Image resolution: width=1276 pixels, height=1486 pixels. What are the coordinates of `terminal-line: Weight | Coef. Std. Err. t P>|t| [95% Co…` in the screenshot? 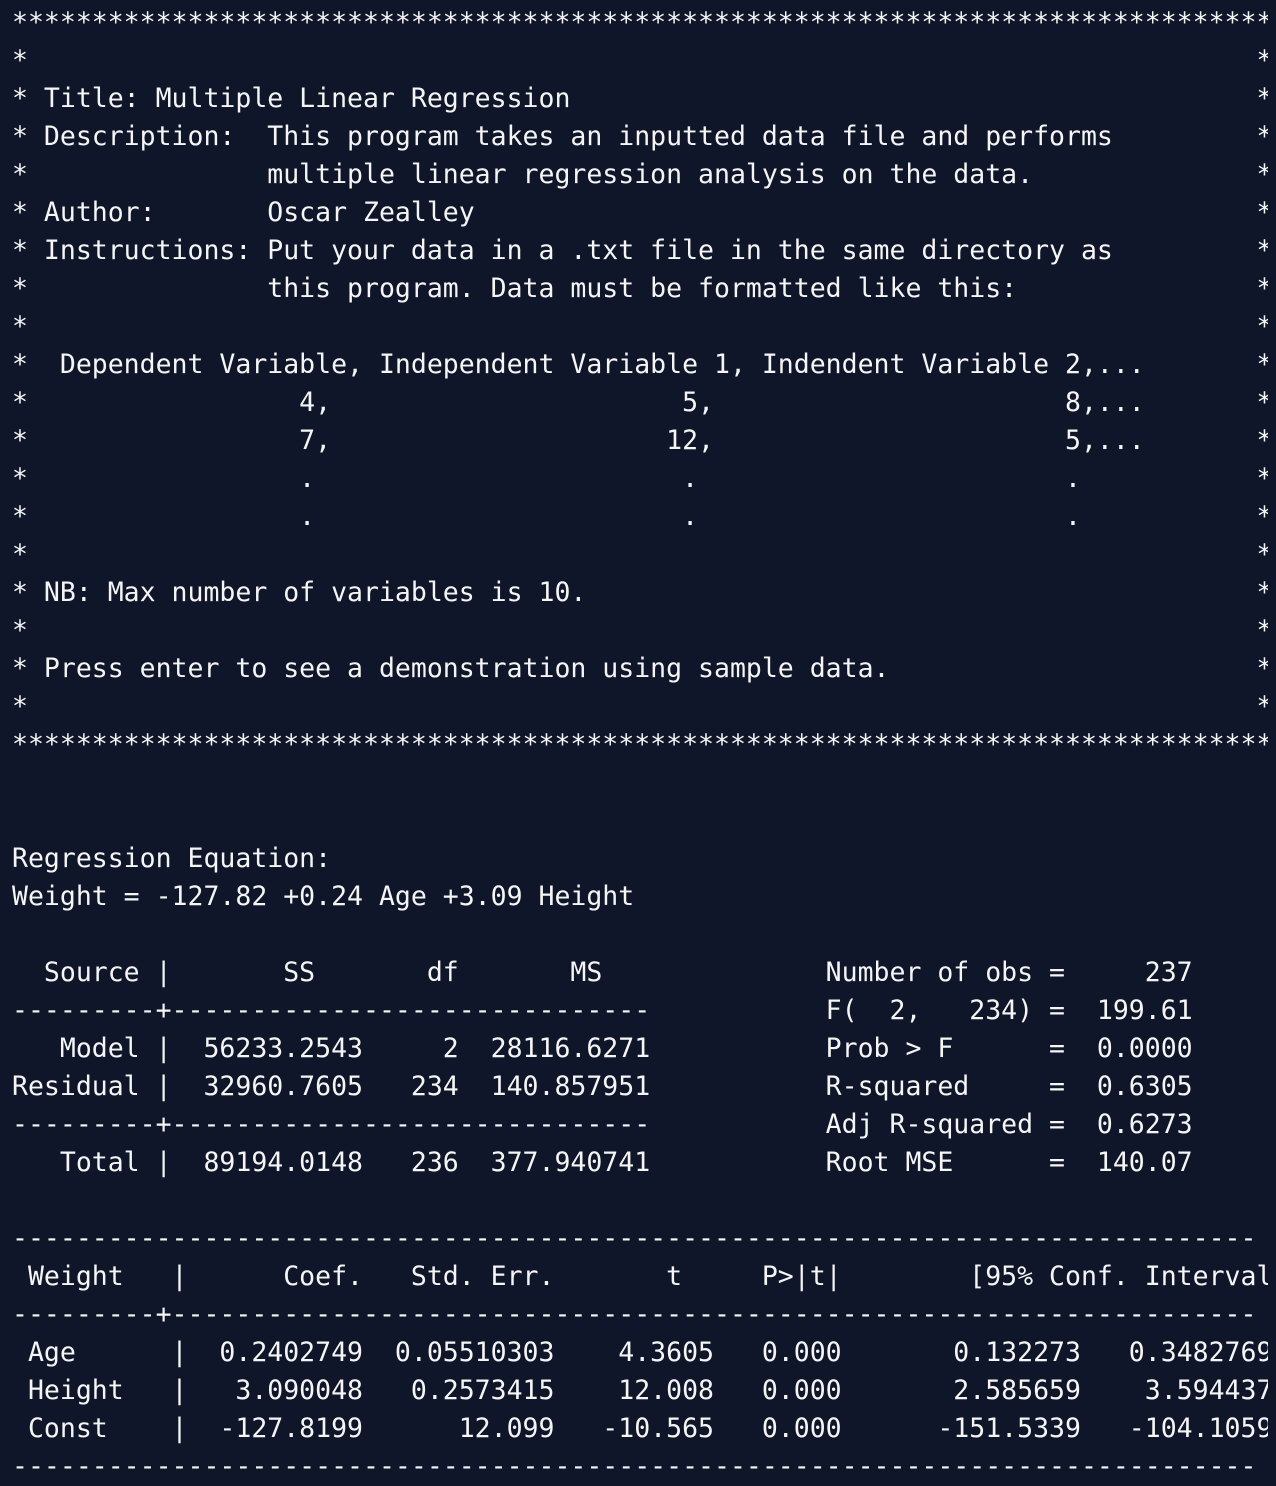 It's located at (640, 1276).